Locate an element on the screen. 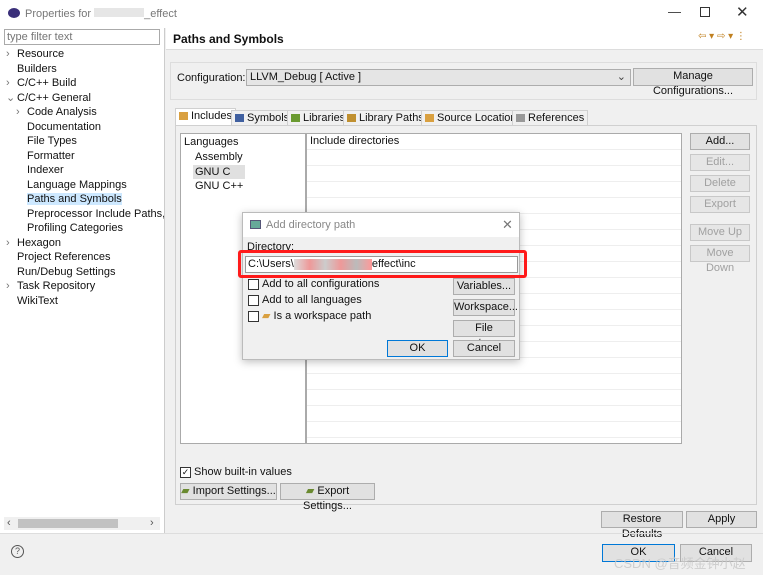 The height and width of the screenshot is (575, 763). tab-source-location: Source Location is located at coordinates (471, 118).